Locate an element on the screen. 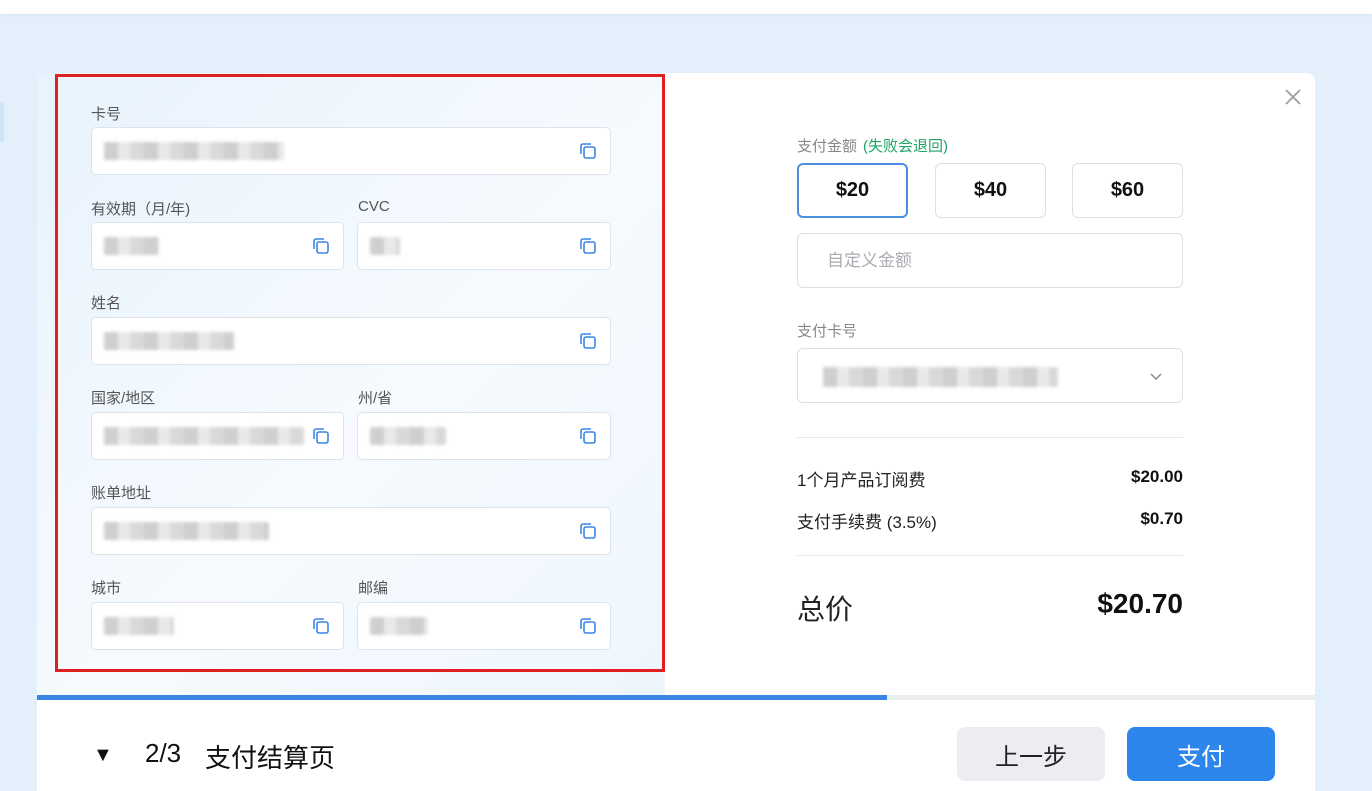  zip-label: 邮编 is located at coordinates (373, 588).